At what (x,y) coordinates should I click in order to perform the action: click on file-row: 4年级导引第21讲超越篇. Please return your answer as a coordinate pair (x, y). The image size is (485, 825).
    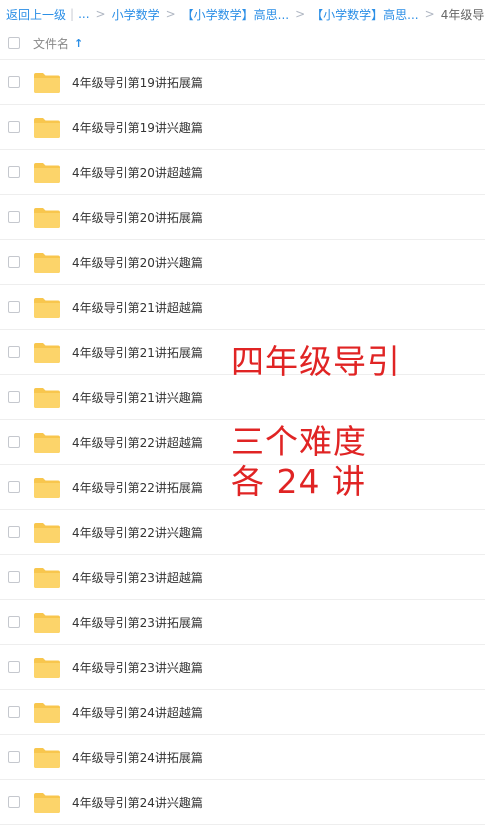
    Looking at the image, I should click on (242, 307).